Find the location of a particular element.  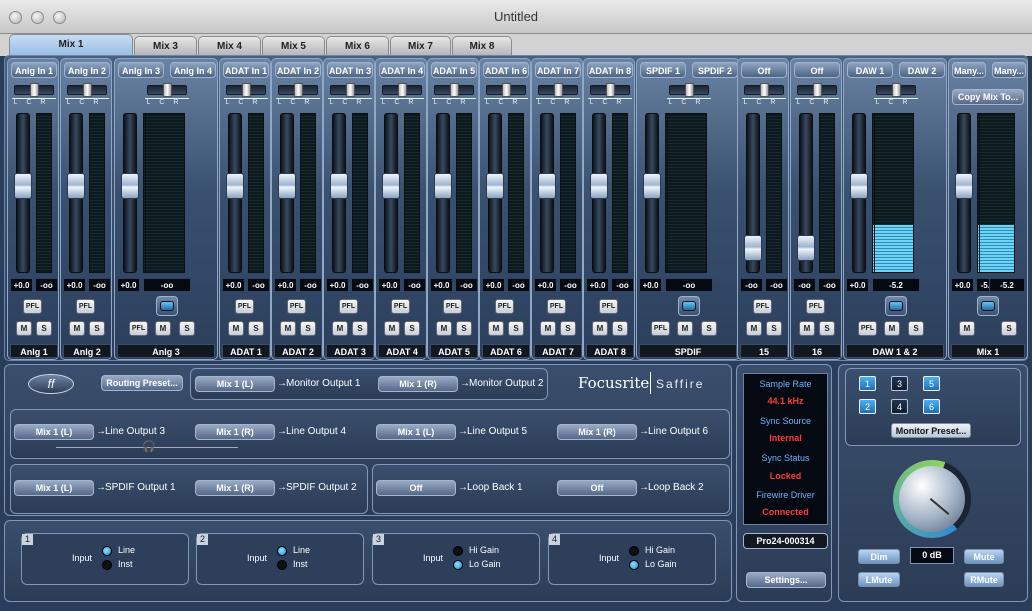

tab-mix-6: Mix 6 is located at coordinates (357, 46).